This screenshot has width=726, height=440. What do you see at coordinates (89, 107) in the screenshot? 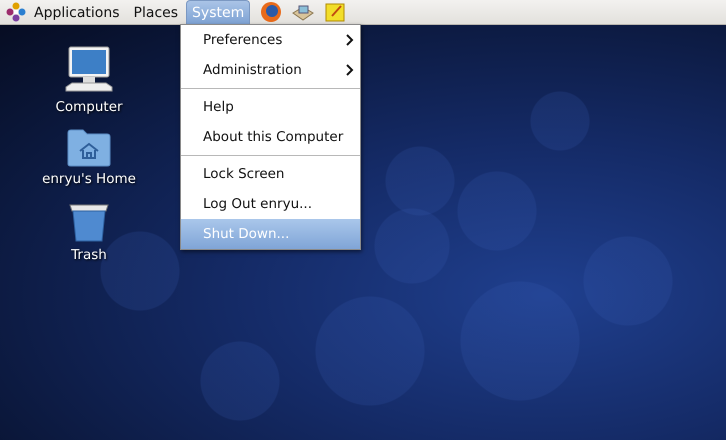
I see `desktop-icon-label: Computer` at bounding box center [89, 107].